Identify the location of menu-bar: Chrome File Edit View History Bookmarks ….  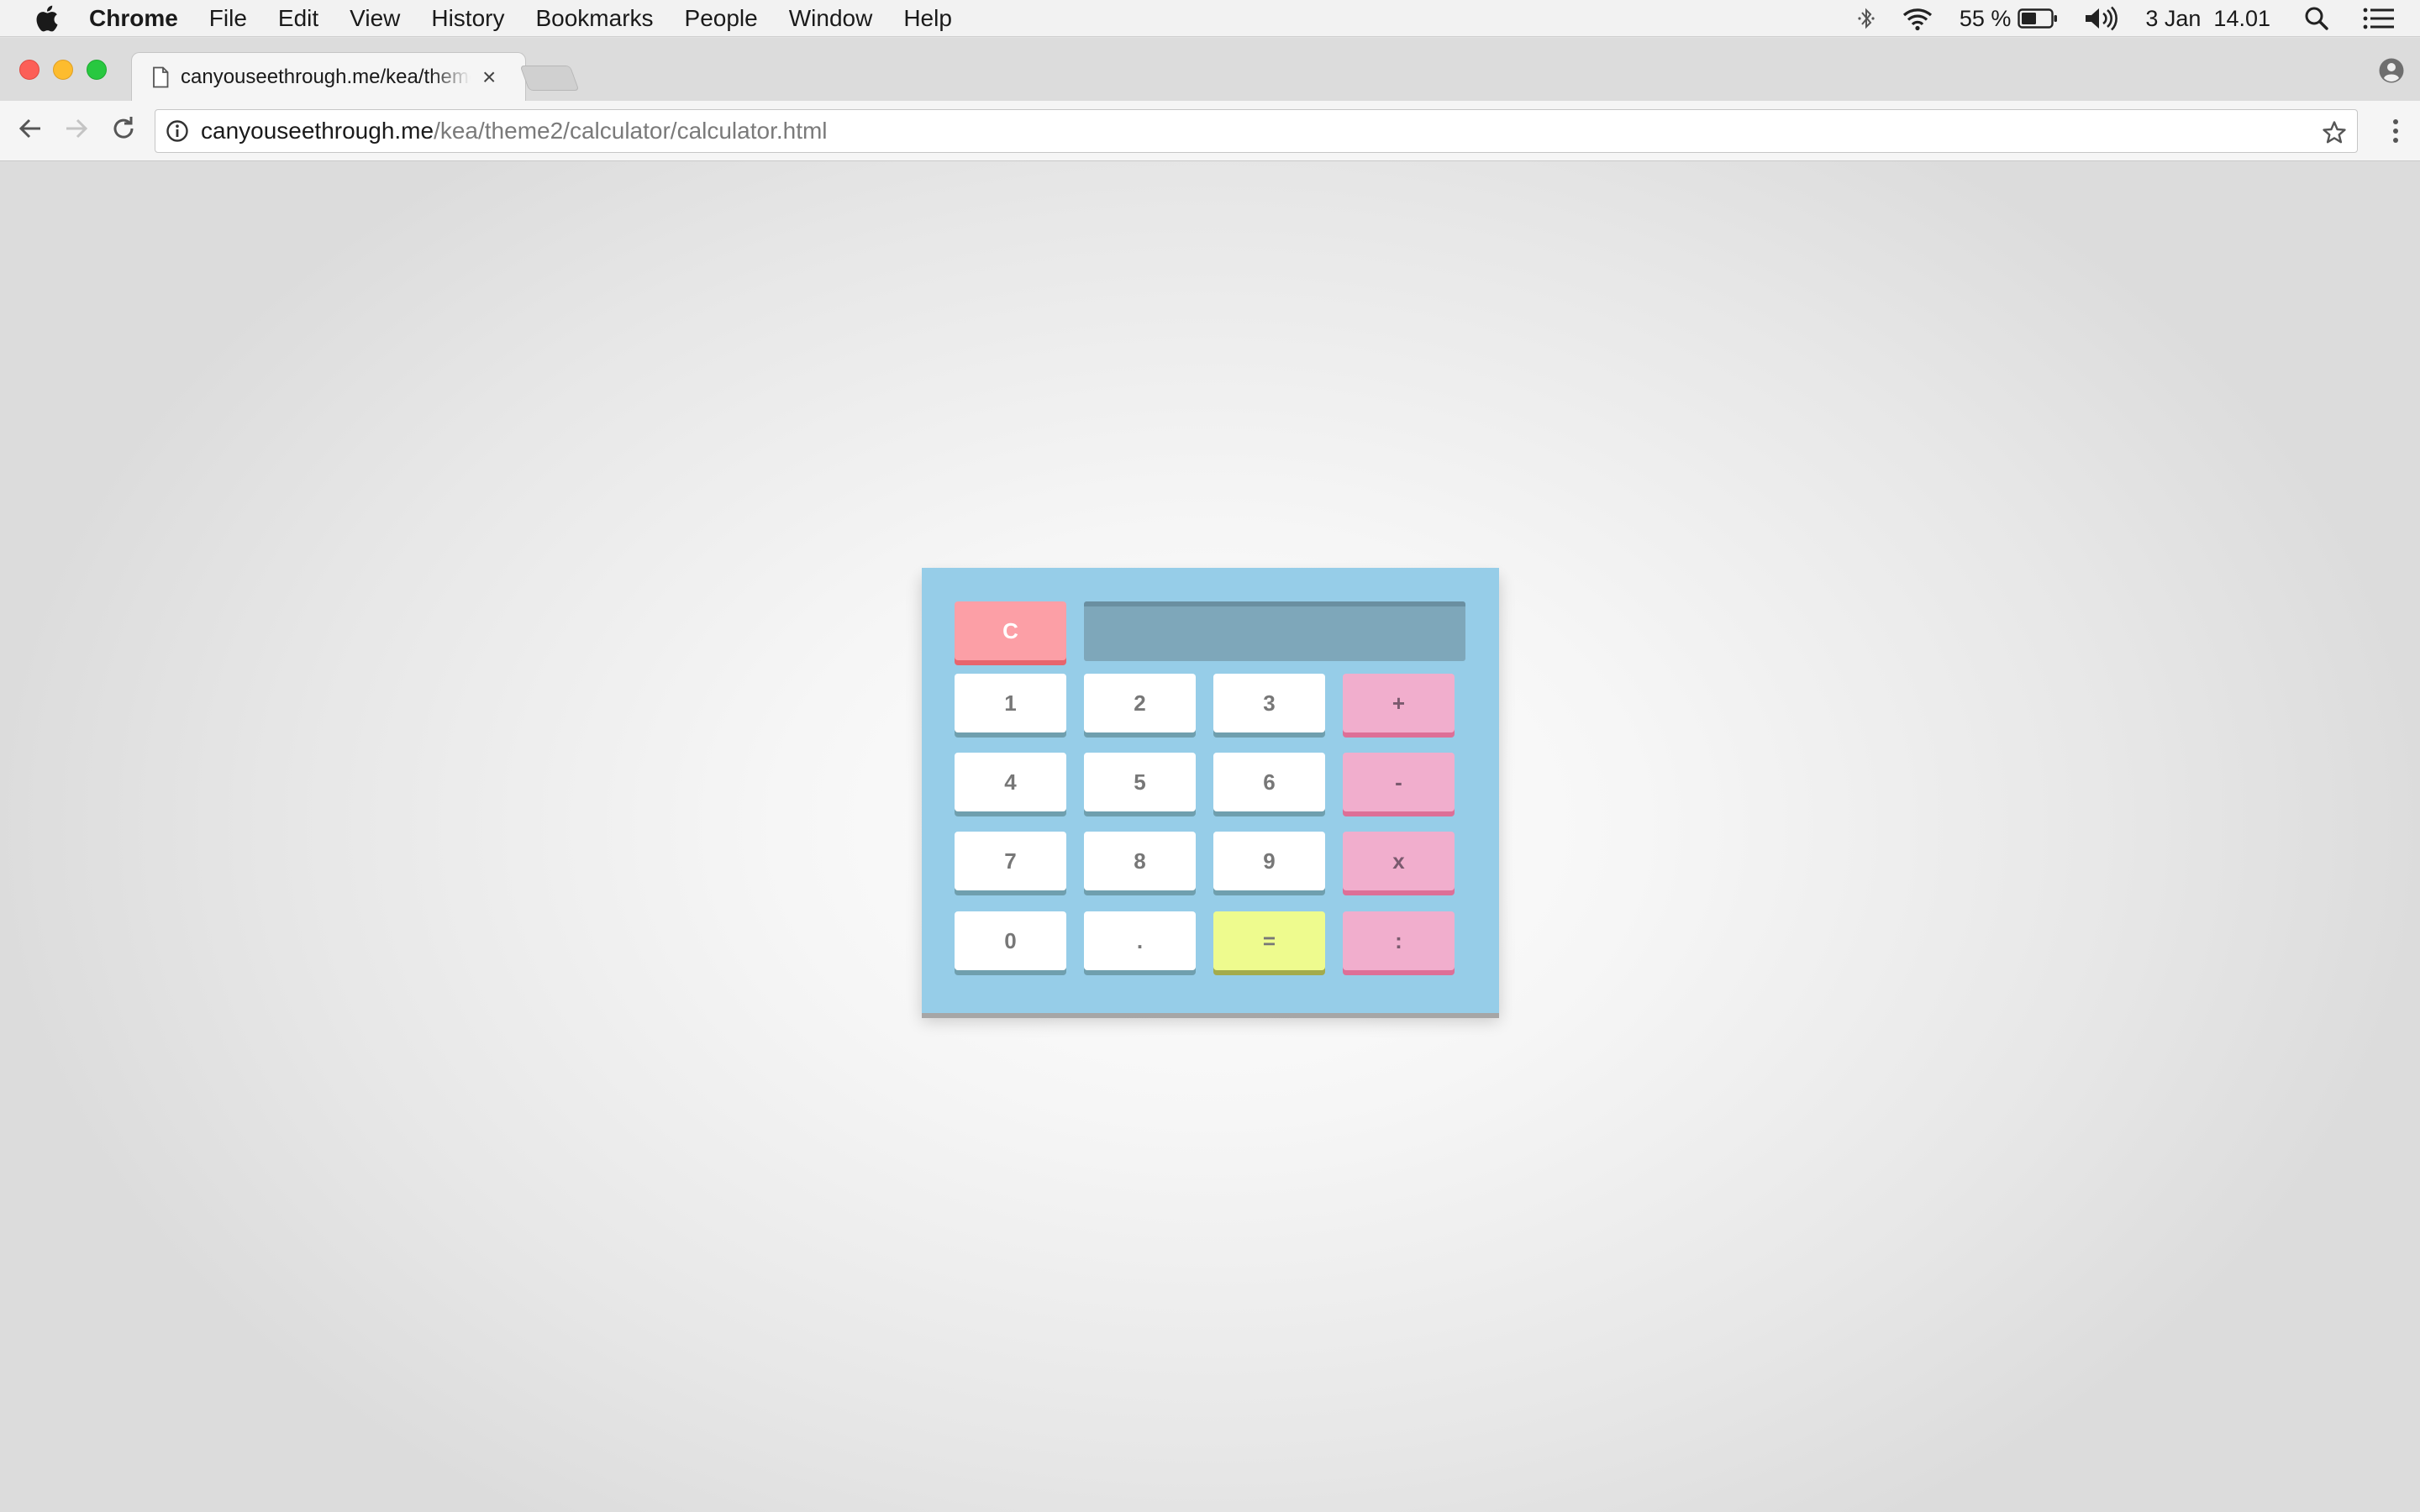
(1210, 18).